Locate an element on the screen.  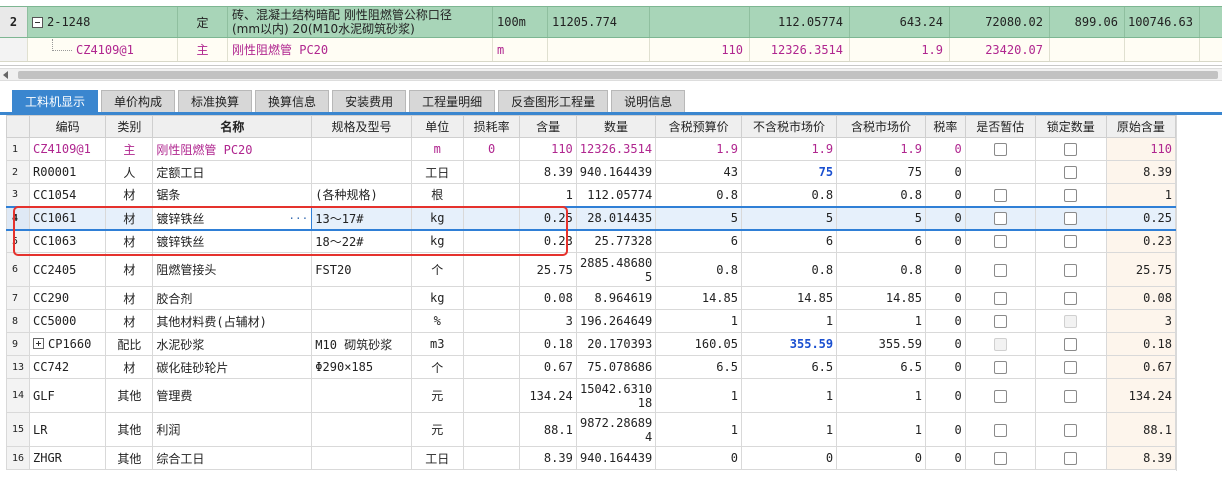
cell-untaxed-market-price: 0.8 is located at coordinates (789, 195).